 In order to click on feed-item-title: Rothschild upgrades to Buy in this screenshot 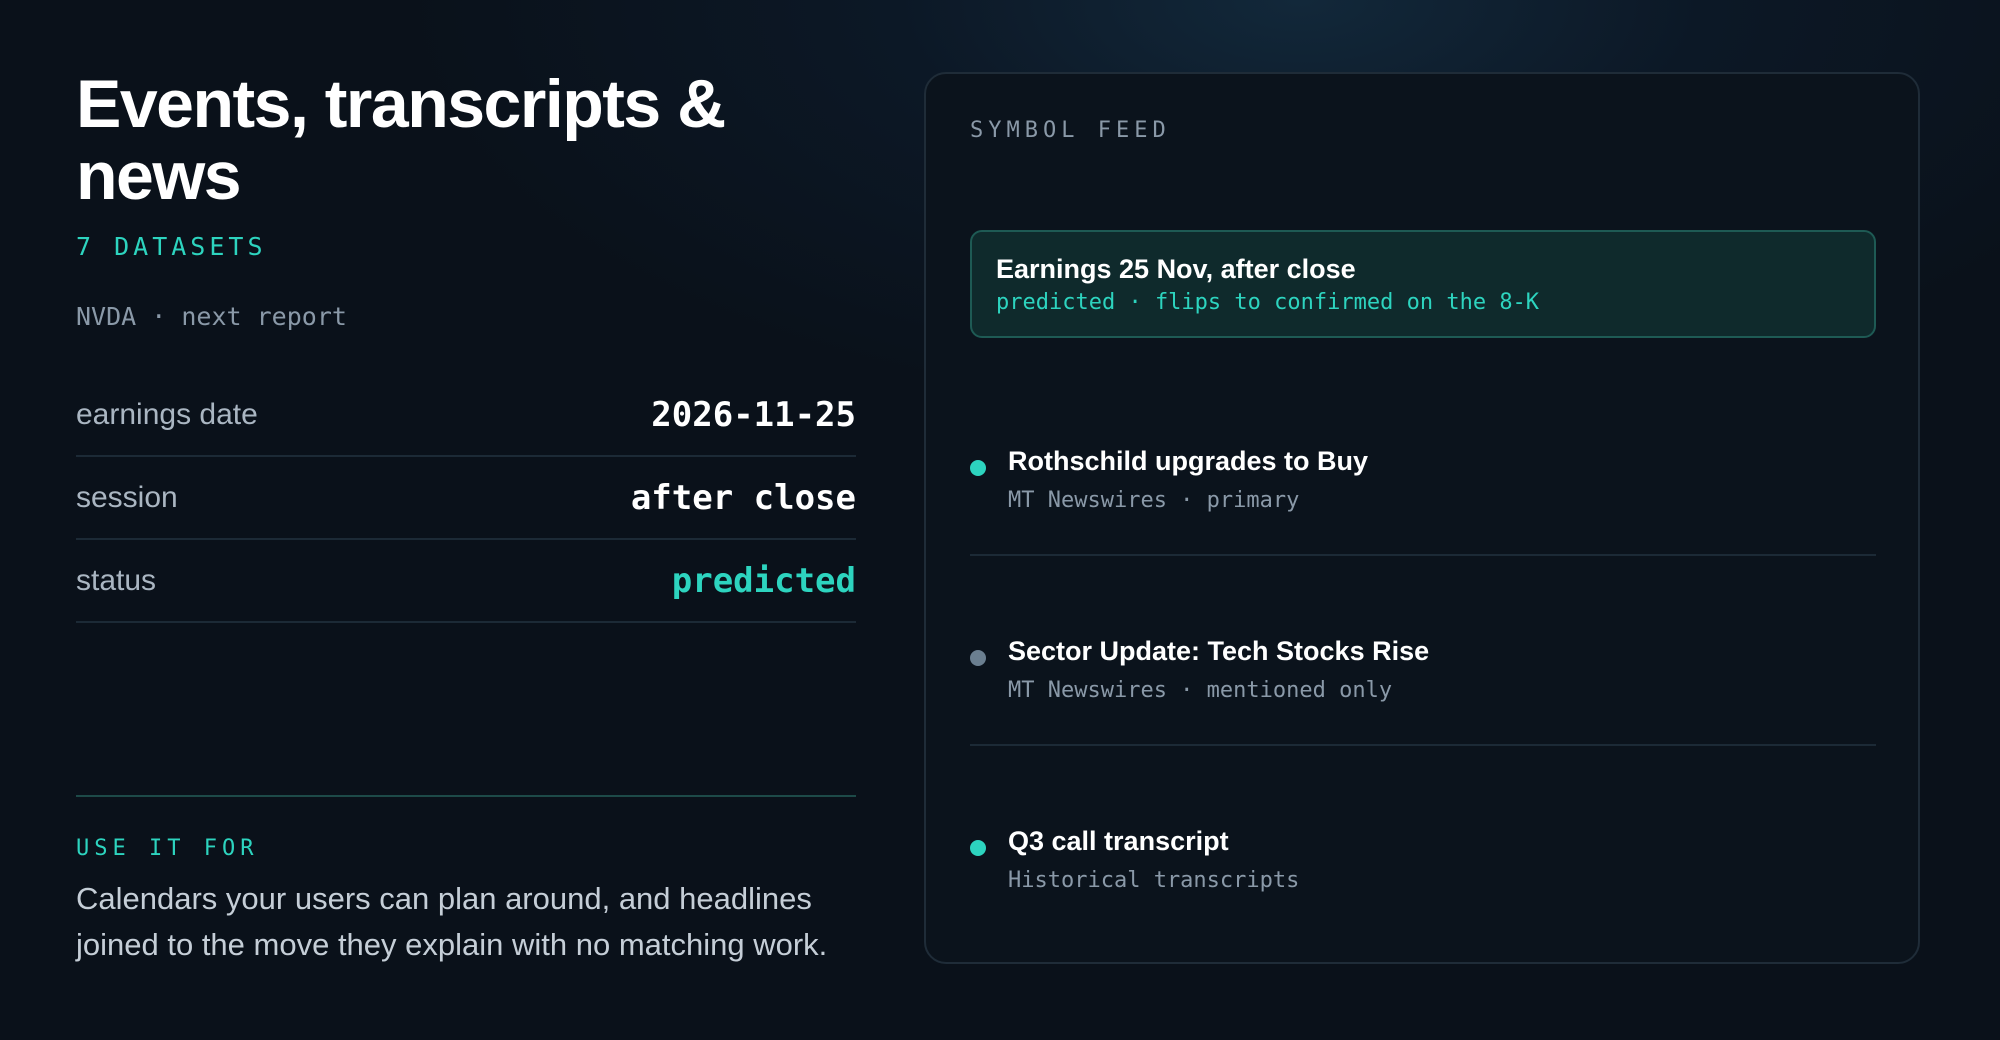, I will do `click(1188, 461)`.